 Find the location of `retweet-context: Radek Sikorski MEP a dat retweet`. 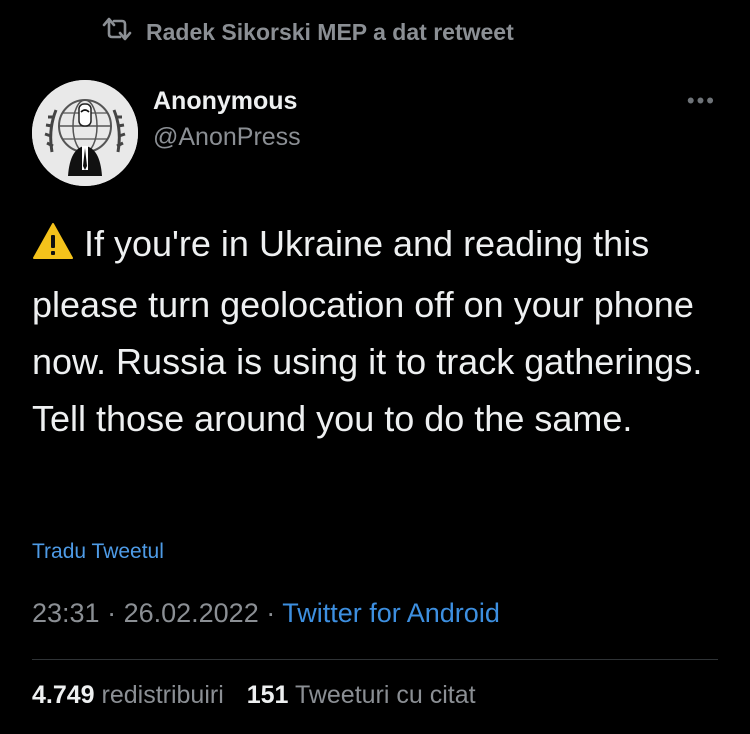

retweet-context: Radek Sikorski MEP a dat retweet is located at coordinates (307, 32).